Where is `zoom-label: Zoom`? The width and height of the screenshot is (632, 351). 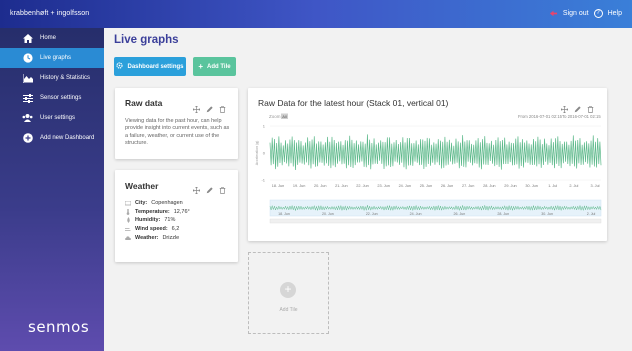 zoom-label: Zoom is located at coordinates (275, 116).